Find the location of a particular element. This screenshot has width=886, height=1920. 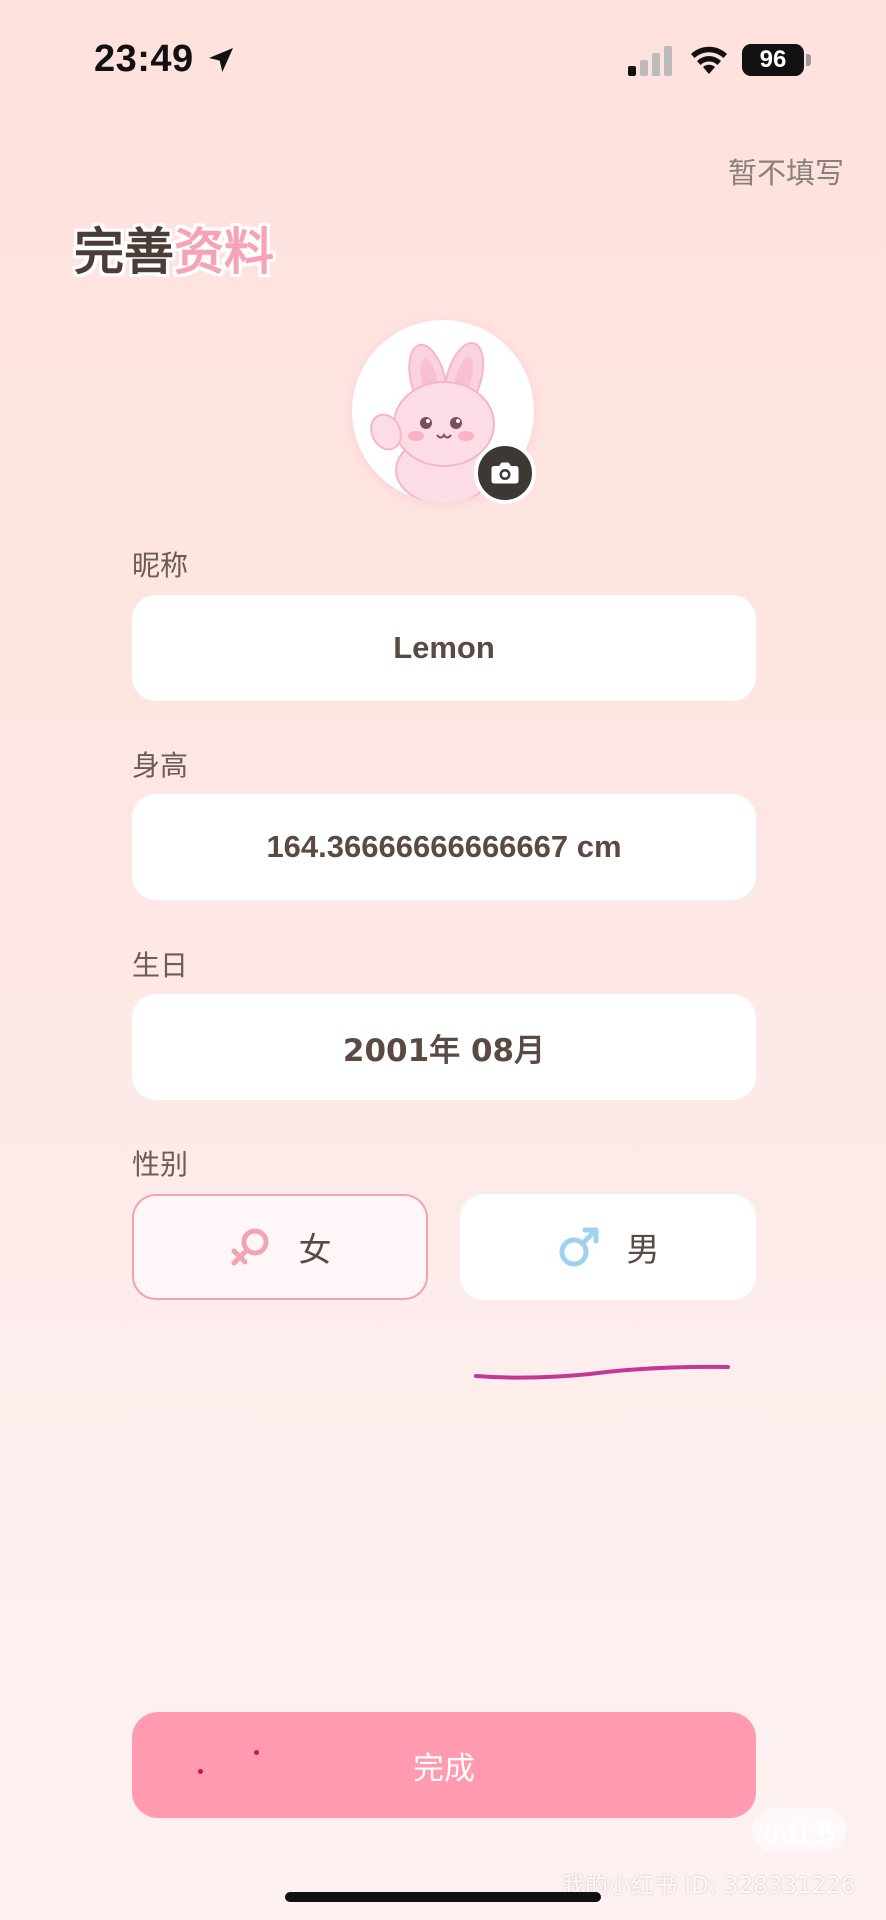

female-symbol-icon is located at coordinates (249, 1247).